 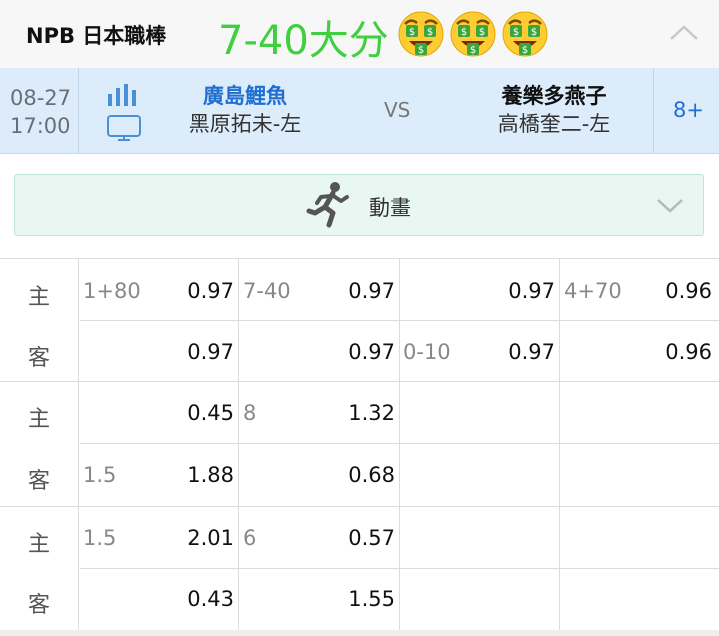 I want to click on odds-value: 0.68, so click(x=357, y=475).